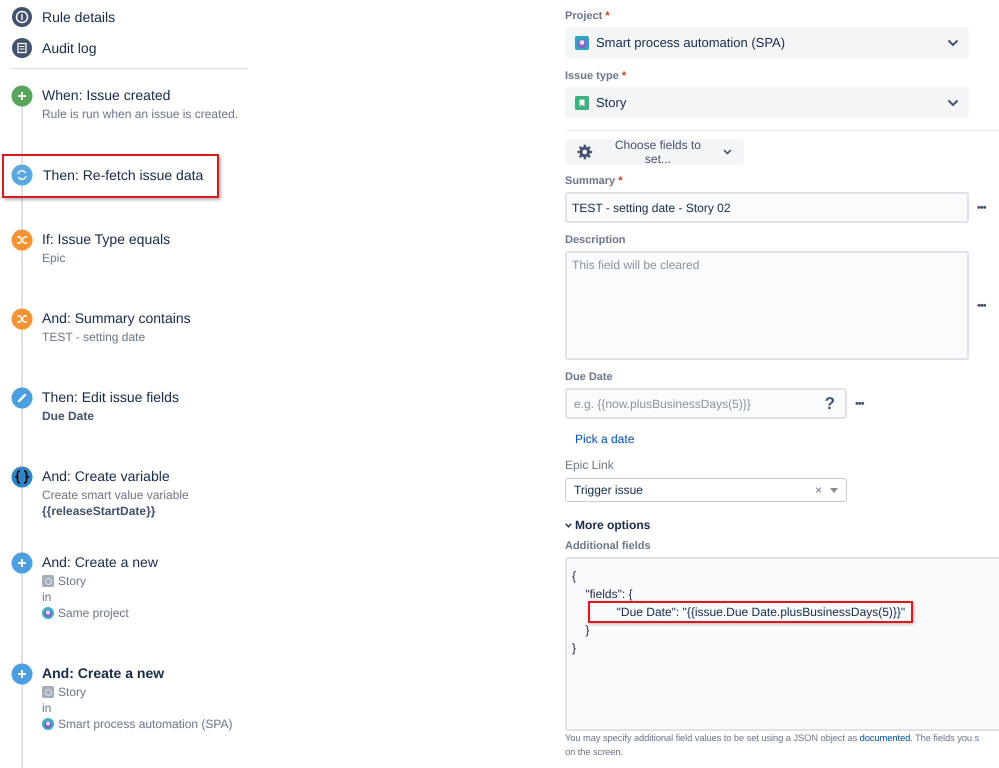  What do you see at coordinates (123, 175) in the screenshot?
I see `step-title: Then: Re-fetch issue data` at bounding box center [123, 175].